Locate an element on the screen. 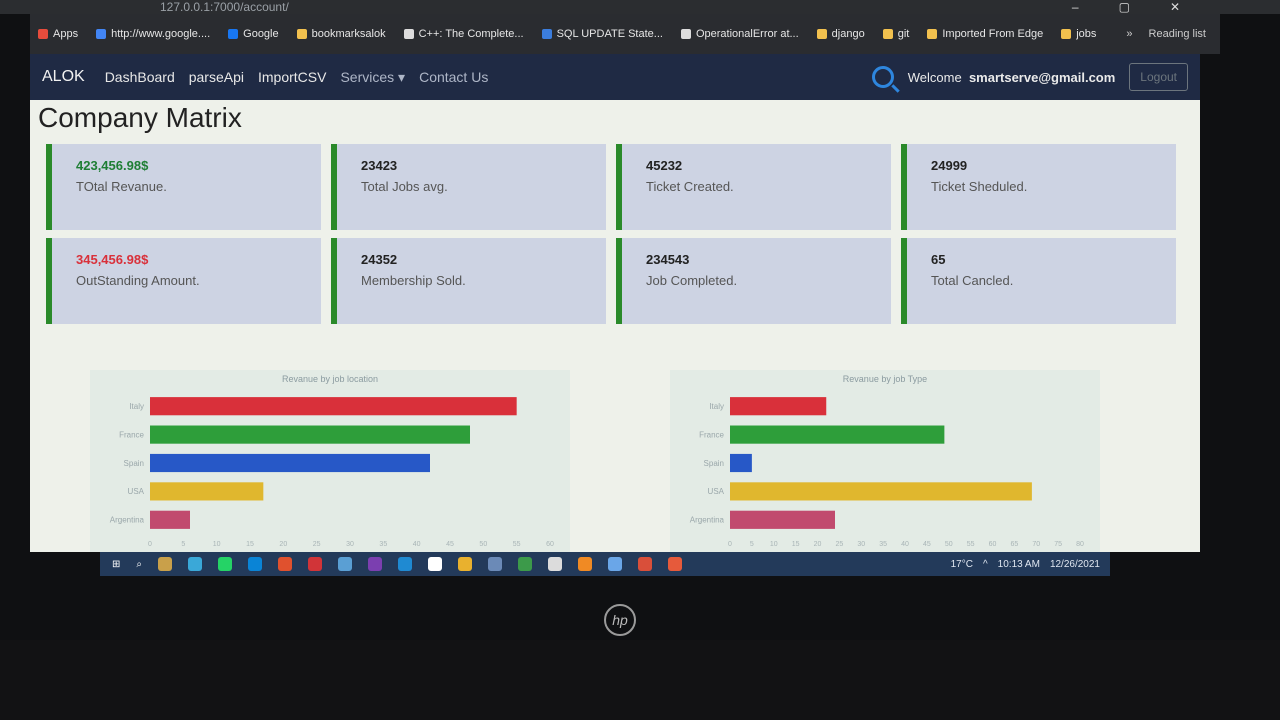 Image resolution: width=1280 pixels, height=720 pixels. category-label: Argentina is located at coordinates (127, 520).